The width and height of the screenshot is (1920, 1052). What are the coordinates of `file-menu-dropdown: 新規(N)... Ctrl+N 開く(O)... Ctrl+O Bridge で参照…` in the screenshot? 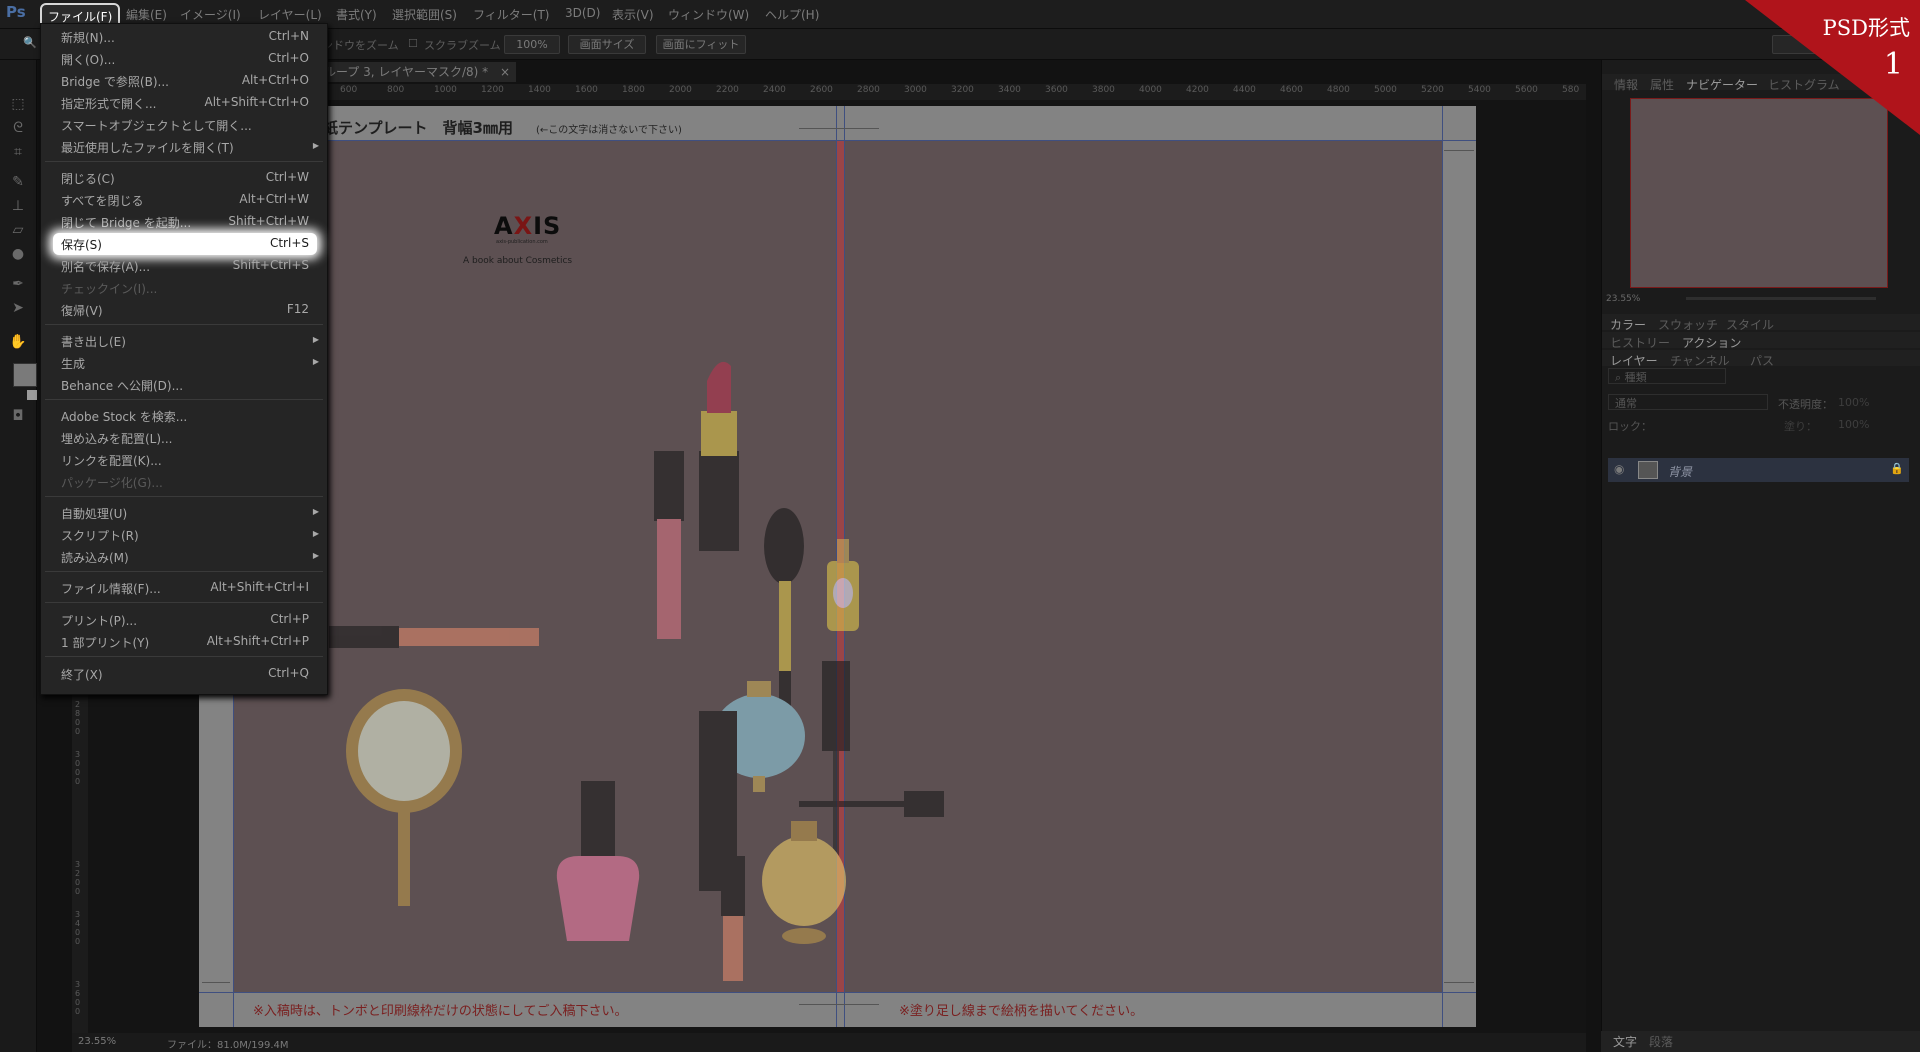 It's located at (184, 359).